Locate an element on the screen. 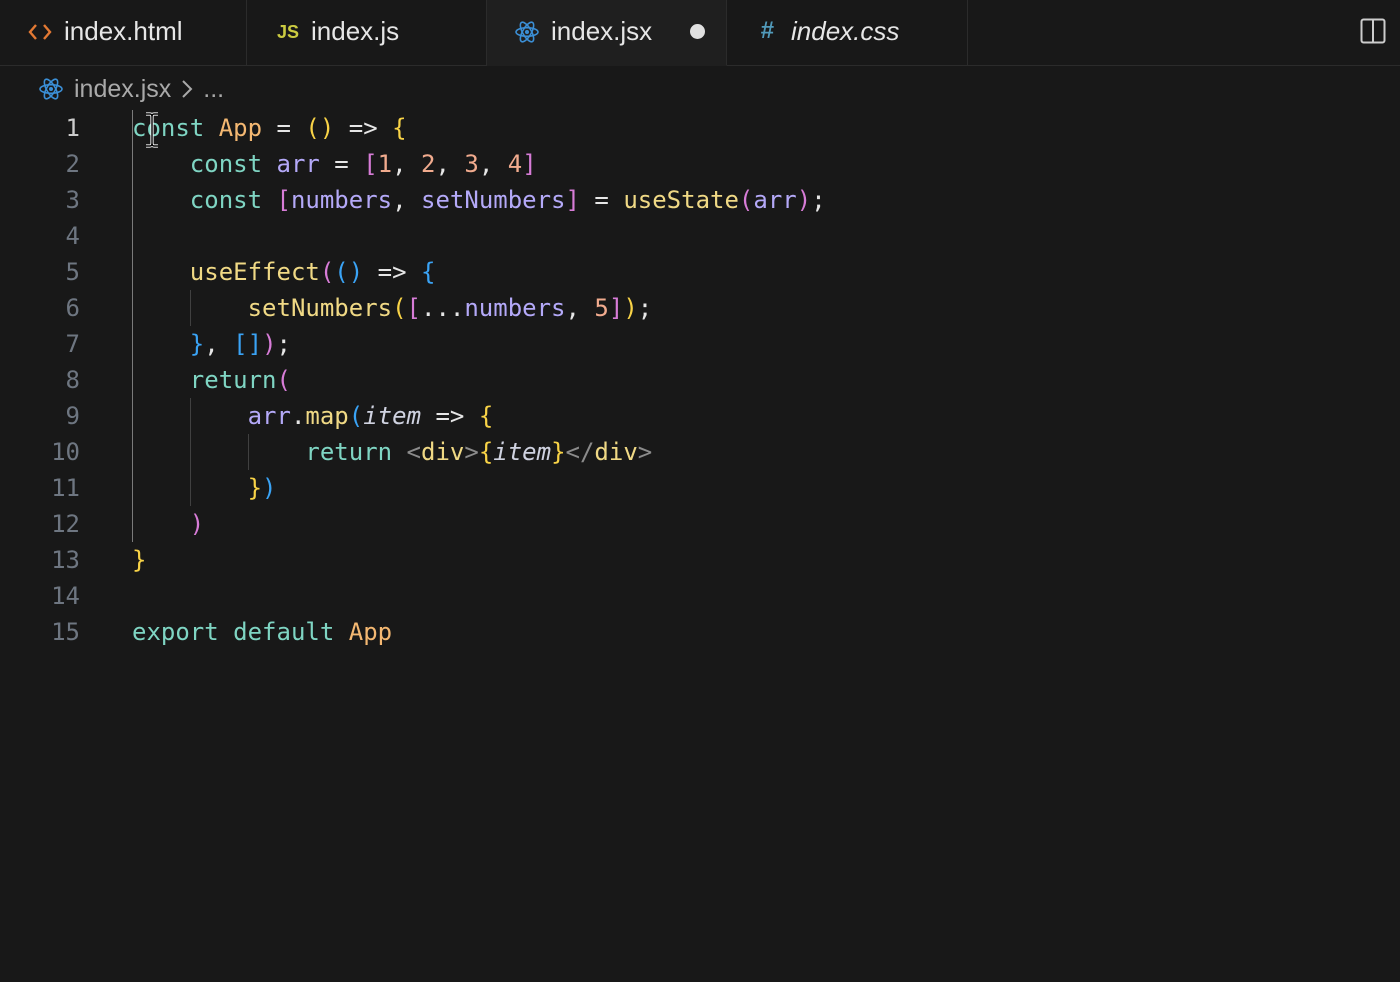 Image resolution: width=1400 pixels, height=982 pixels. code-line: 14 is located at coordinates (700, 596).